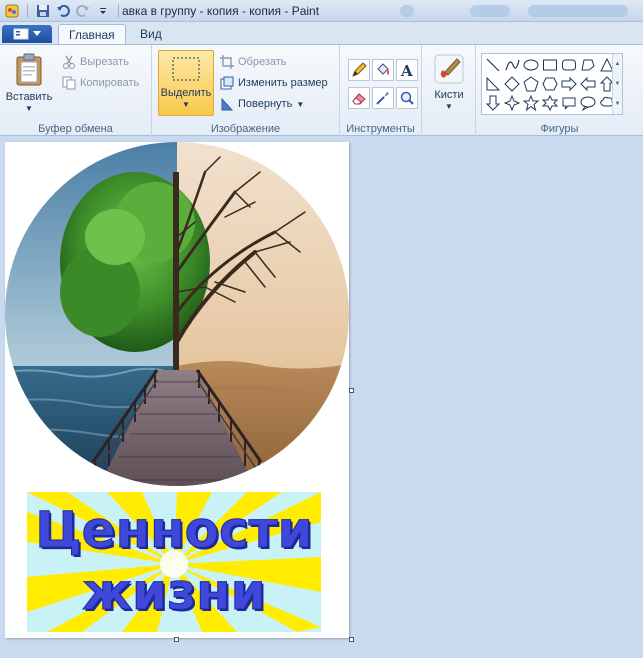 This screenshot has width=643, height=658. Describe the element at coordinates (321, 11) in the screenshot. I see `title-bar: авка в группу - копия - копия - Paint` at that location.